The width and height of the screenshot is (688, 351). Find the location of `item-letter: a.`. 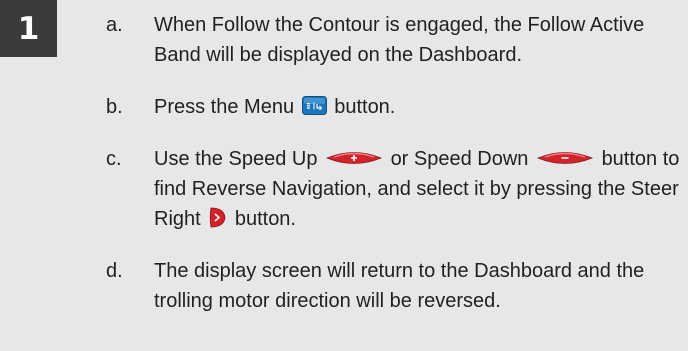

item-letter: a. is located at coordinates (114, 25).